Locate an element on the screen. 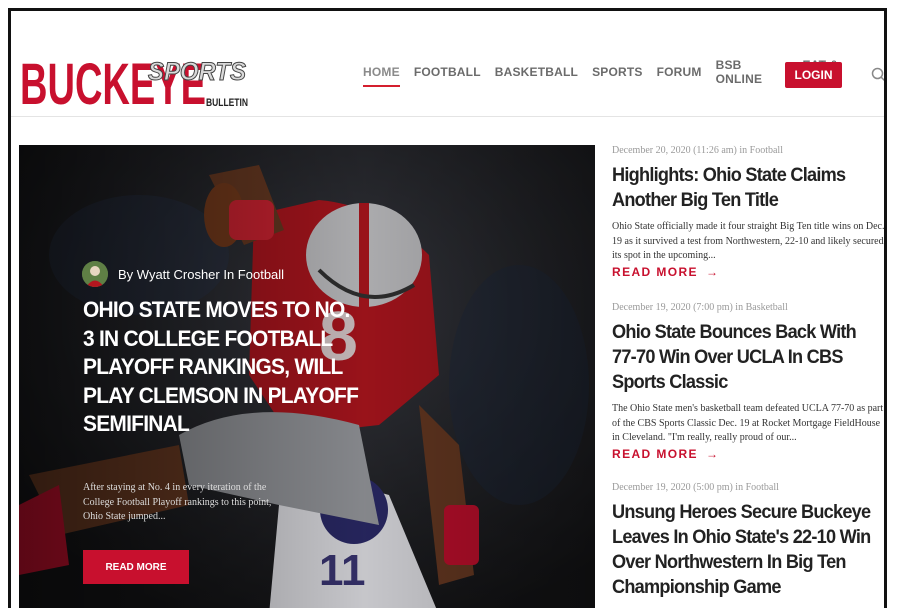  nav-item-home: HOME is located at coordinates (381, 72).